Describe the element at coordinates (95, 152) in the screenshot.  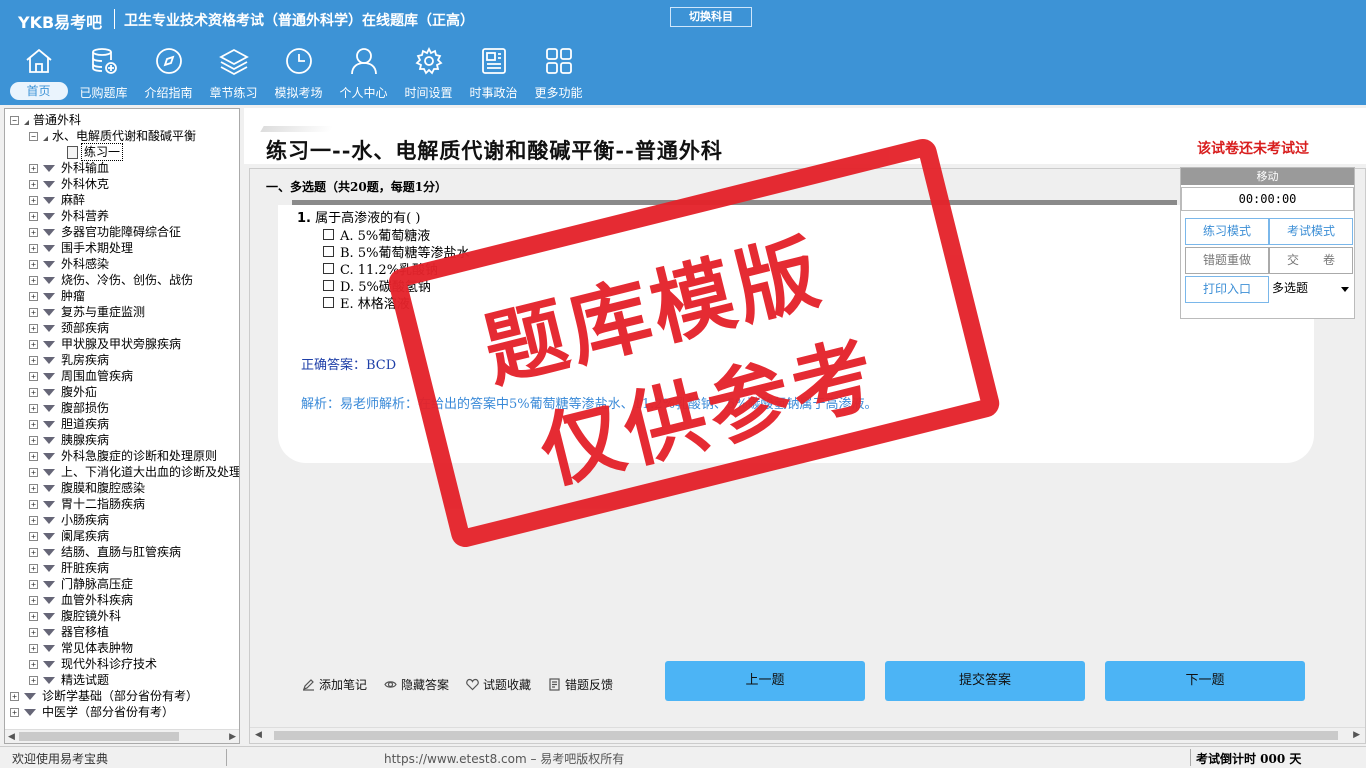
I see `tree-leaf-selected: 练习一` at that location.